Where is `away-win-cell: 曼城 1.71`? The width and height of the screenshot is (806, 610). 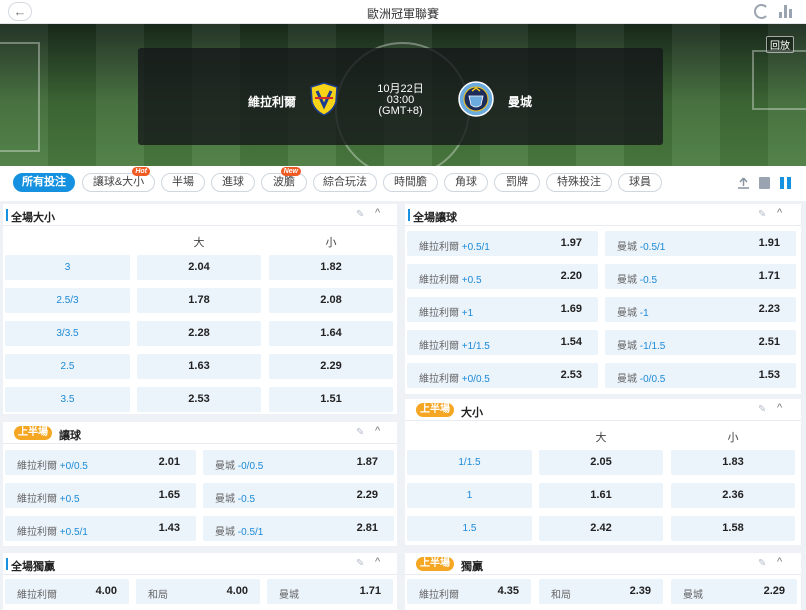 away-win-cell: 曼城 1.71 is located at coordinates (330, 591).